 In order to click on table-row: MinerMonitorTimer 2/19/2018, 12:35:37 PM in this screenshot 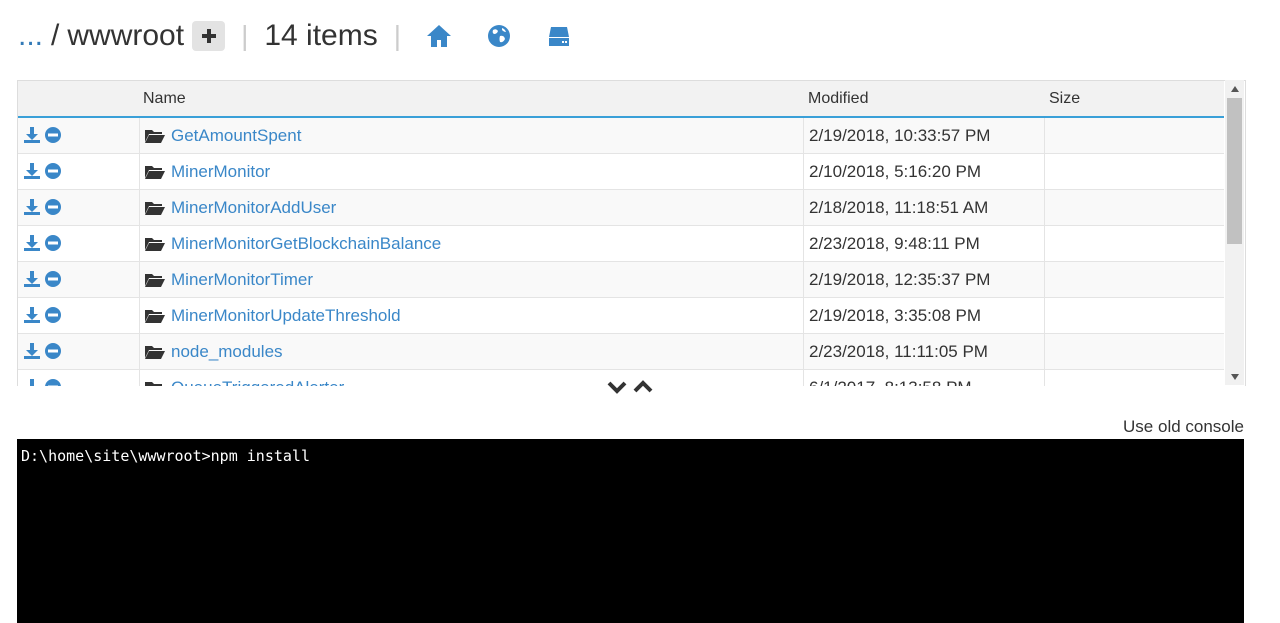, I will do `click(621, 280)`.